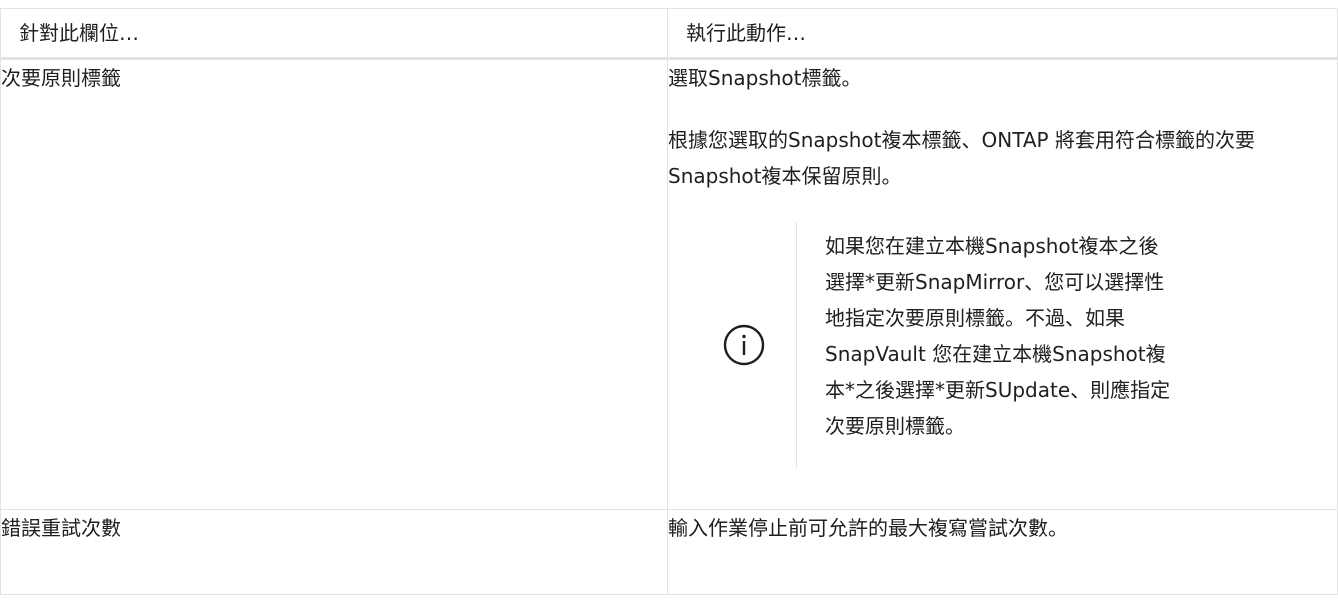 The image size is (1338, 600). Describe the element at coordinates (868, 528) in the screenshot. I see `action-instruction: 輸入作業停止前可允許的最大複寫嘗試次數。` at that location.